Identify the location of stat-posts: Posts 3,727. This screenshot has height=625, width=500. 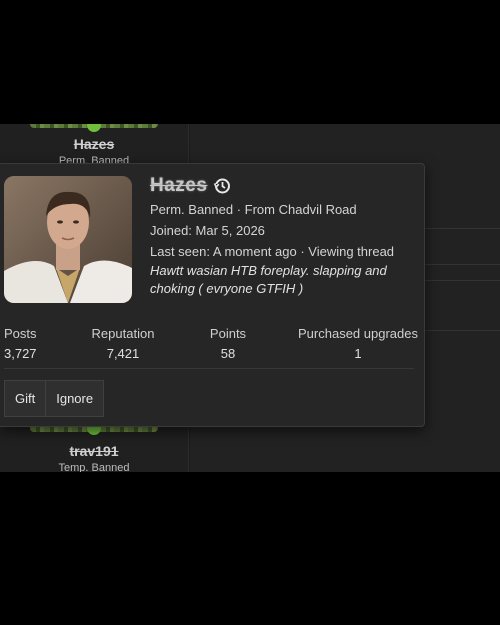
(22, 343).